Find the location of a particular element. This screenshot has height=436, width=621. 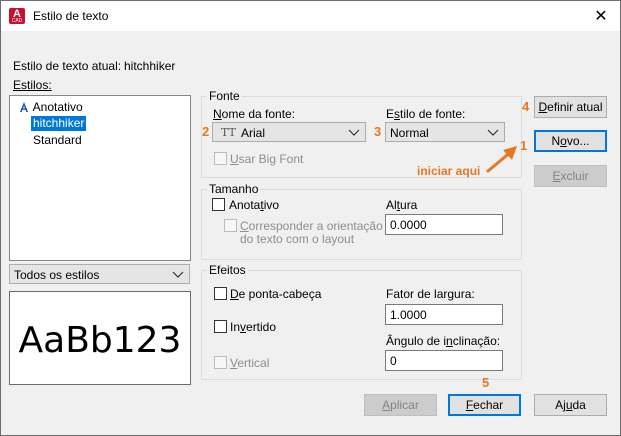

truetype-font-icon: TT is located at coordinates (228, 132).